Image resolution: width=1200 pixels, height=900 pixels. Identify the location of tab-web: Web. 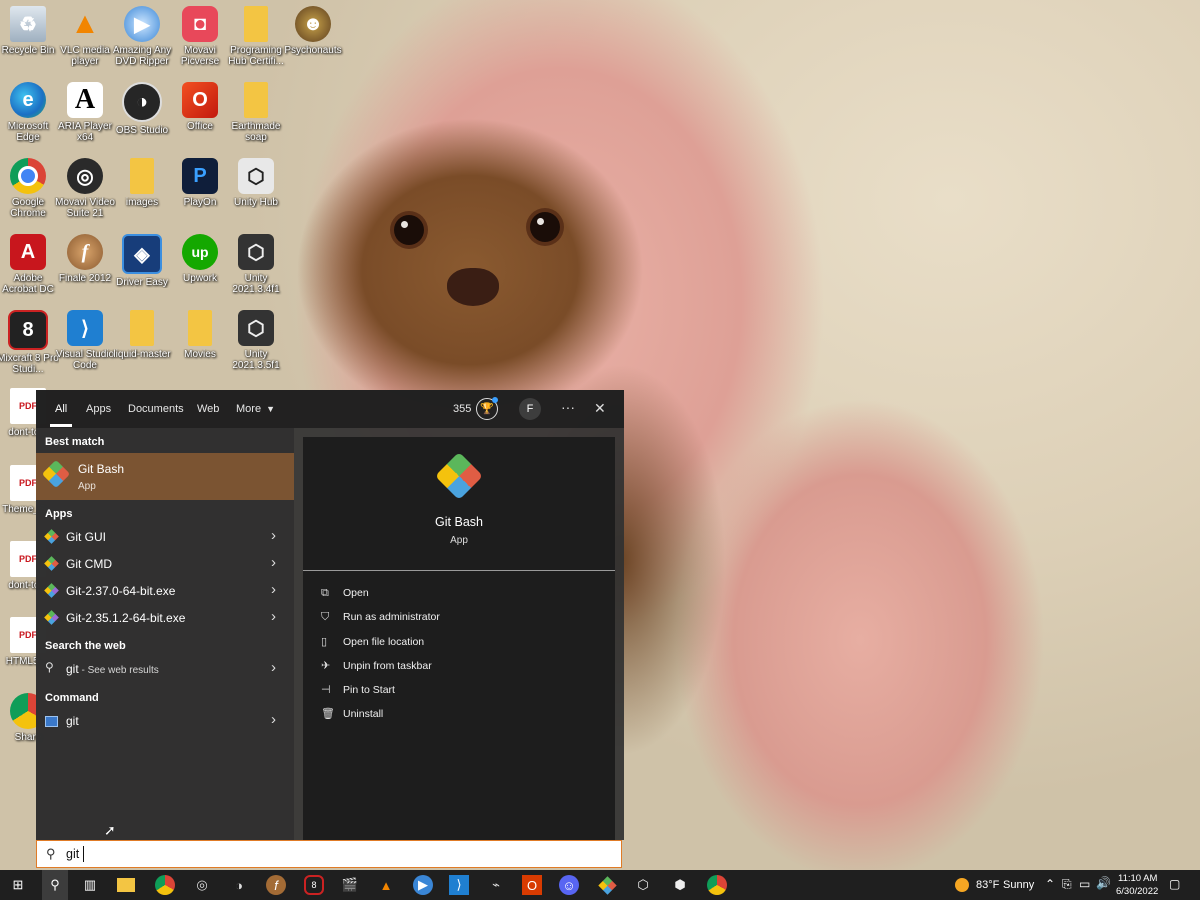
(208, 409).